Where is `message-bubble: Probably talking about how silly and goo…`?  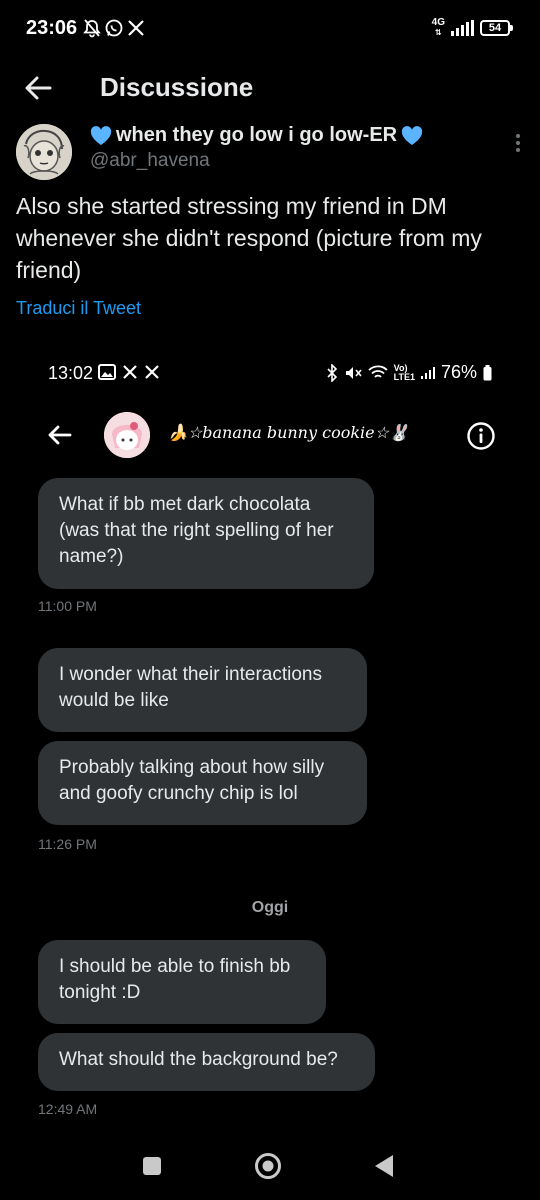 message-bubble: Probably talking about how silly and goo… is located at coordinates (202, 783).